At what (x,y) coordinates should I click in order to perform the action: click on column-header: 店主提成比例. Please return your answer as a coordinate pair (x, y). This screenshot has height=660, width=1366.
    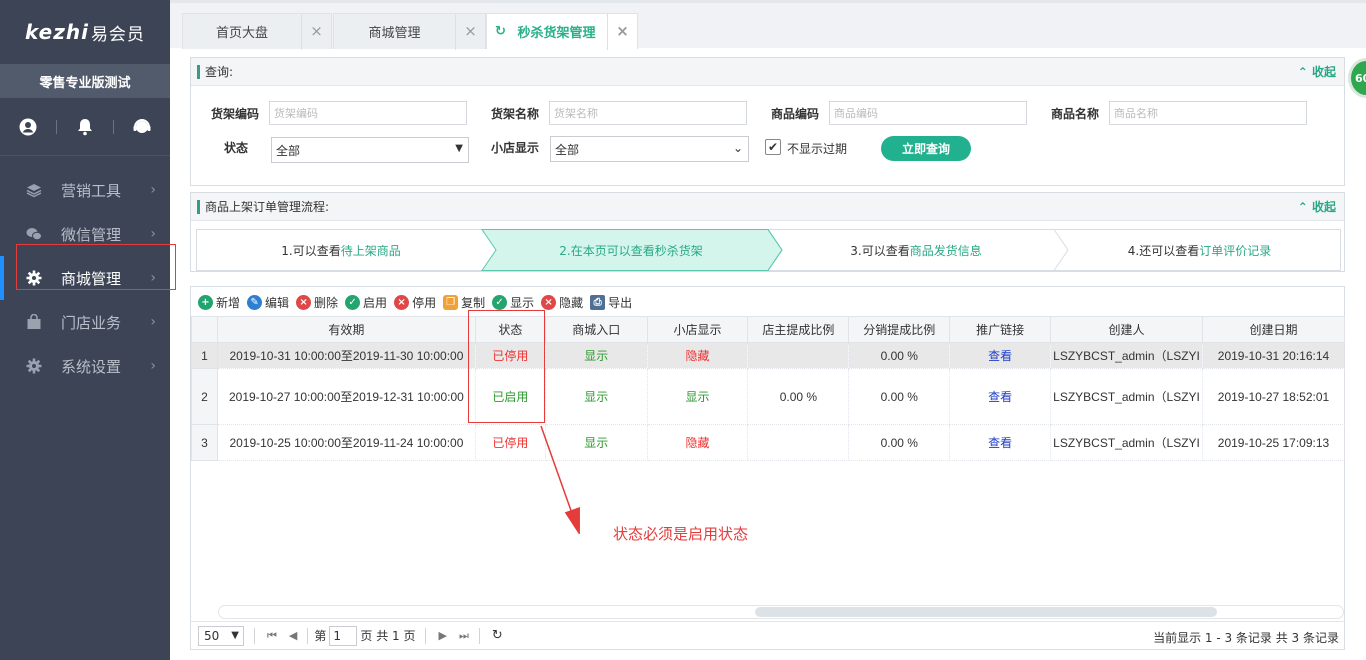
    Looking at the image, I should click on (798, 329).